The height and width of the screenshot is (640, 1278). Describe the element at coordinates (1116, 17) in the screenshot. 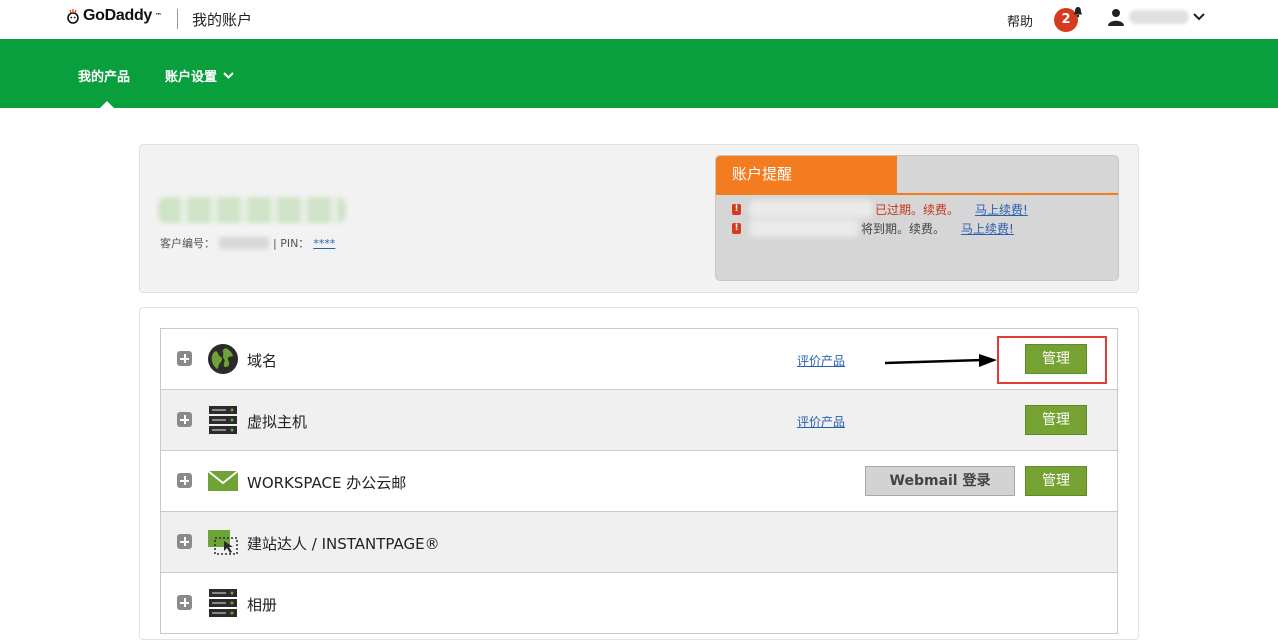

I see `user-icon` at that location.